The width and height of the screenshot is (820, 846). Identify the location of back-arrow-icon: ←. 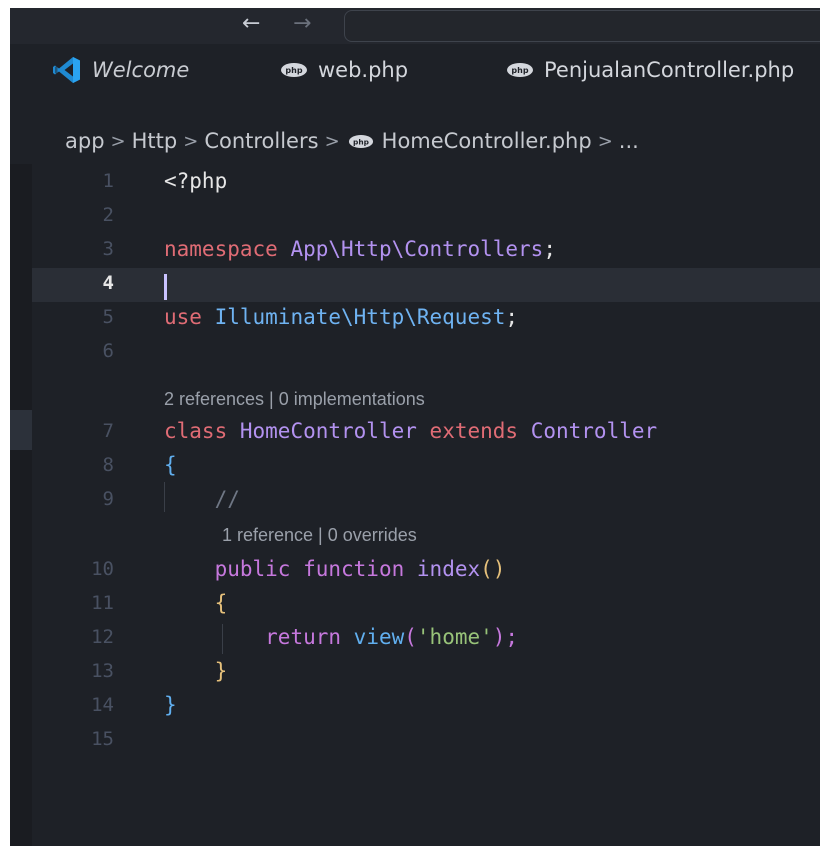
(251, 24).